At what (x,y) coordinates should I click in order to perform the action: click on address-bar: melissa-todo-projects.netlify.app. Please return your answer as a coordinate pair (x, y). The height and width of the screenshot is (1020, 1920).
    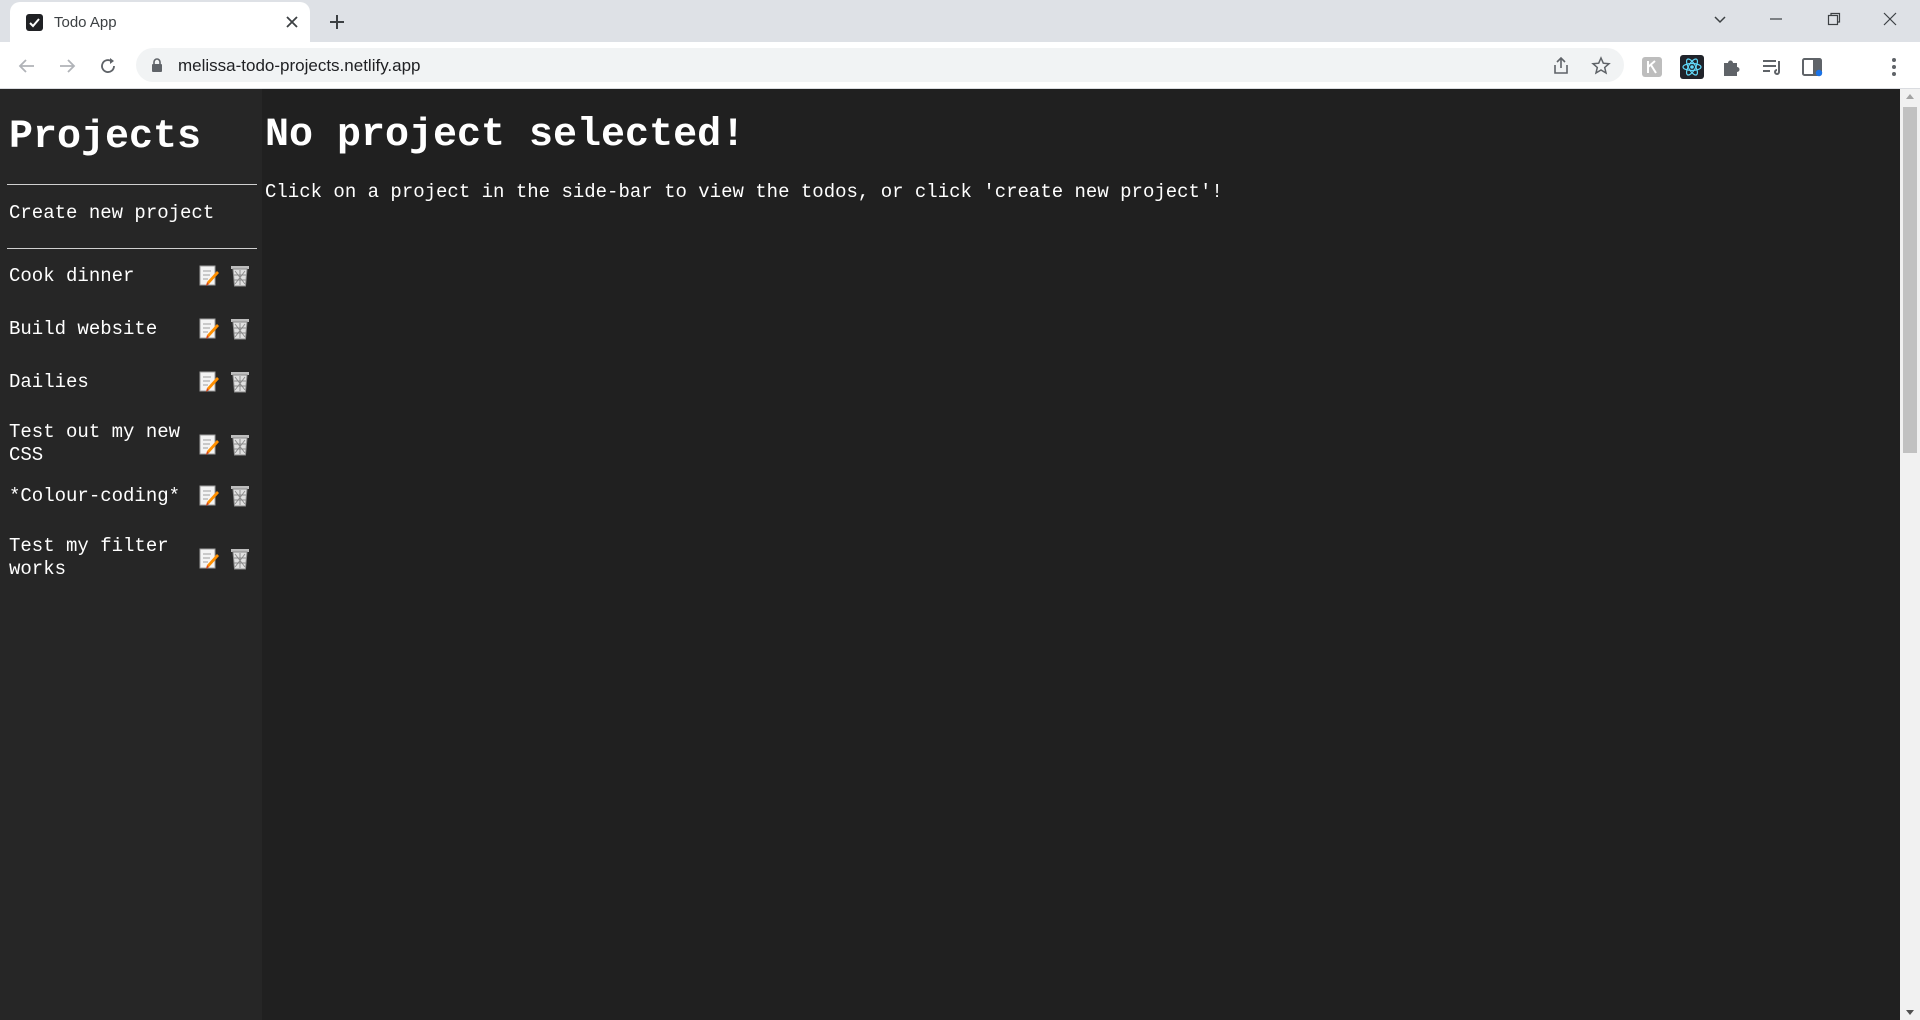
    Looking at the image, I should click on (880, 65).